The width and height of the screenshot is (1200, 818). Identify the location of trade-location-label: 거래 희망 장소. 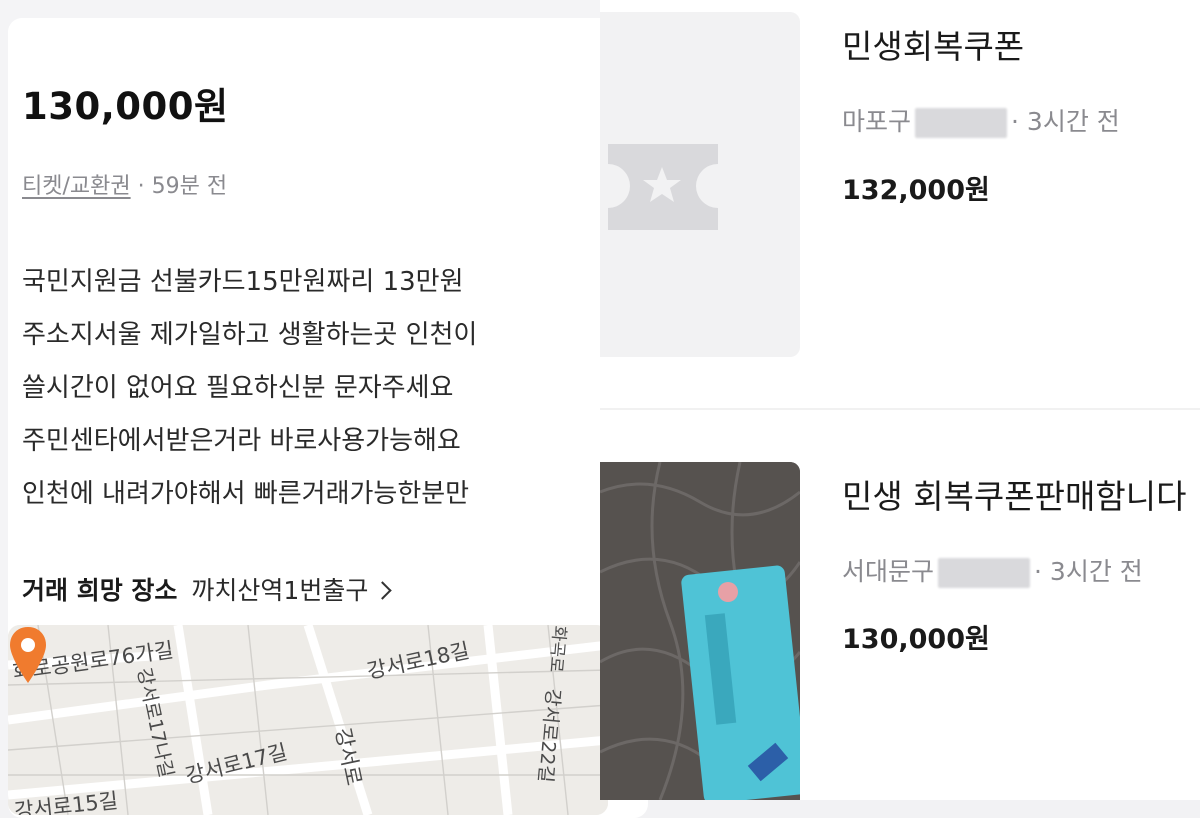
(100, 590).